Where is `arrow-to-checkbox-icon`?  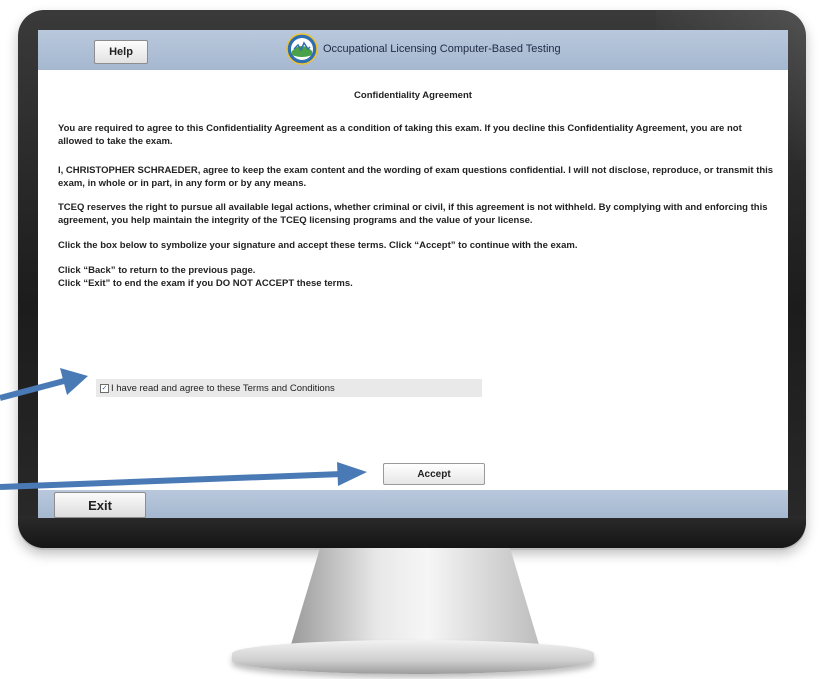 arrow-to-checkbox-icon is located at coordinates (44, 384).